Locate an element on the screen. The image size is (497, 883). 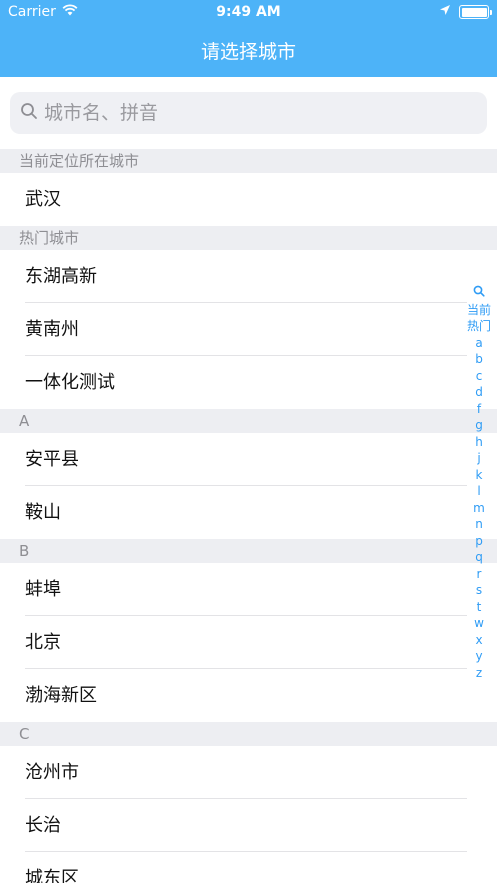
index-item: x is located at coordinates (478, 640).